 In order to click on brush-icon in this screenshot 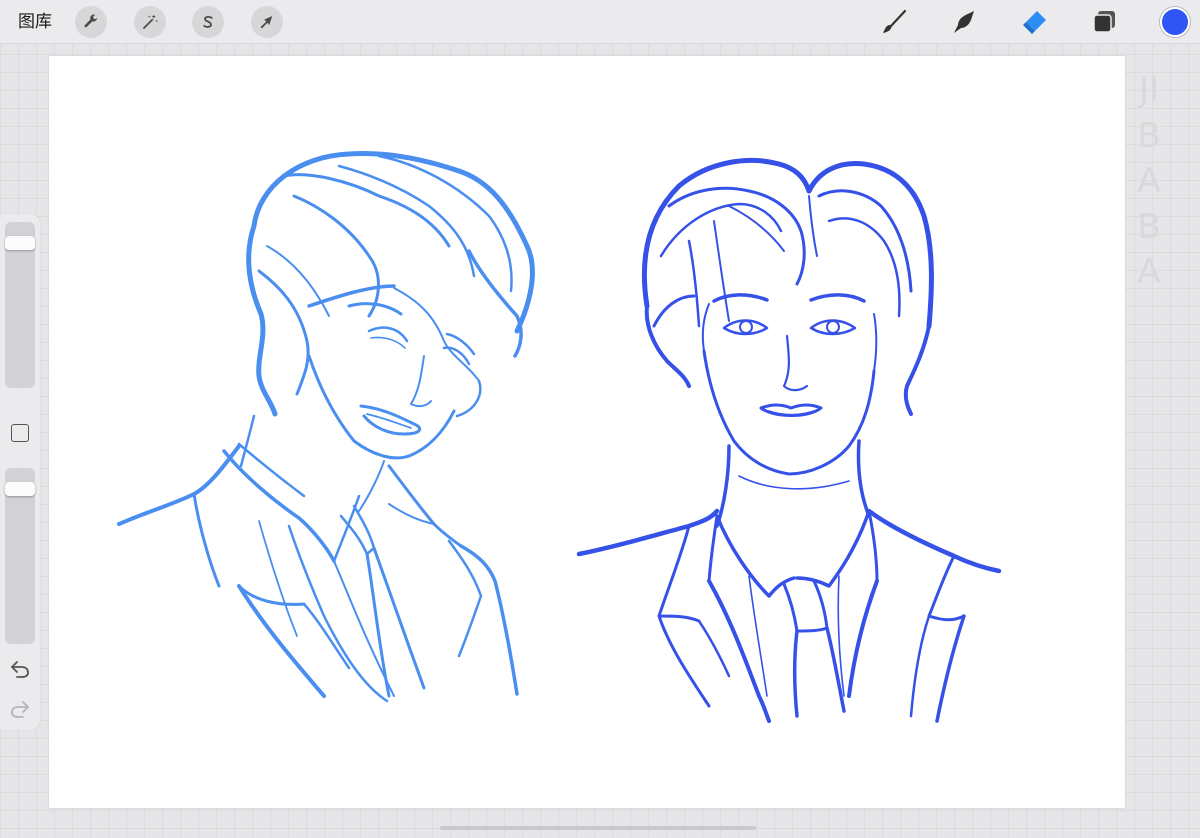, I will do `click(895, 21)`.